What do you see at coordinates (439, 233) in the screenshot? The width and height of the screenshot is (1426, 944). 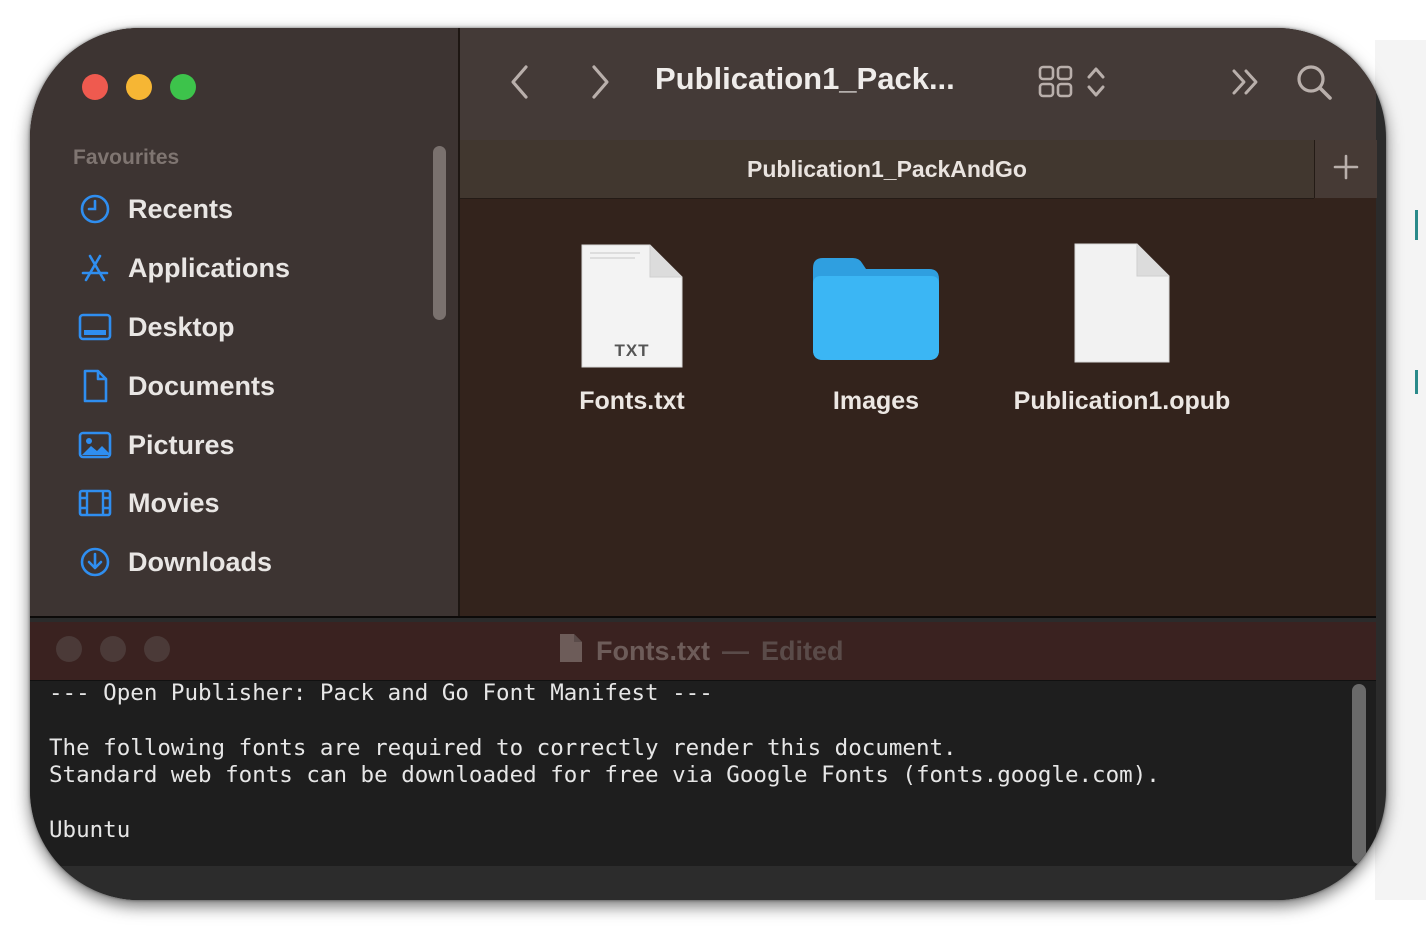 I see `sidebar-scrollbar` at bounding box center [439, 233].